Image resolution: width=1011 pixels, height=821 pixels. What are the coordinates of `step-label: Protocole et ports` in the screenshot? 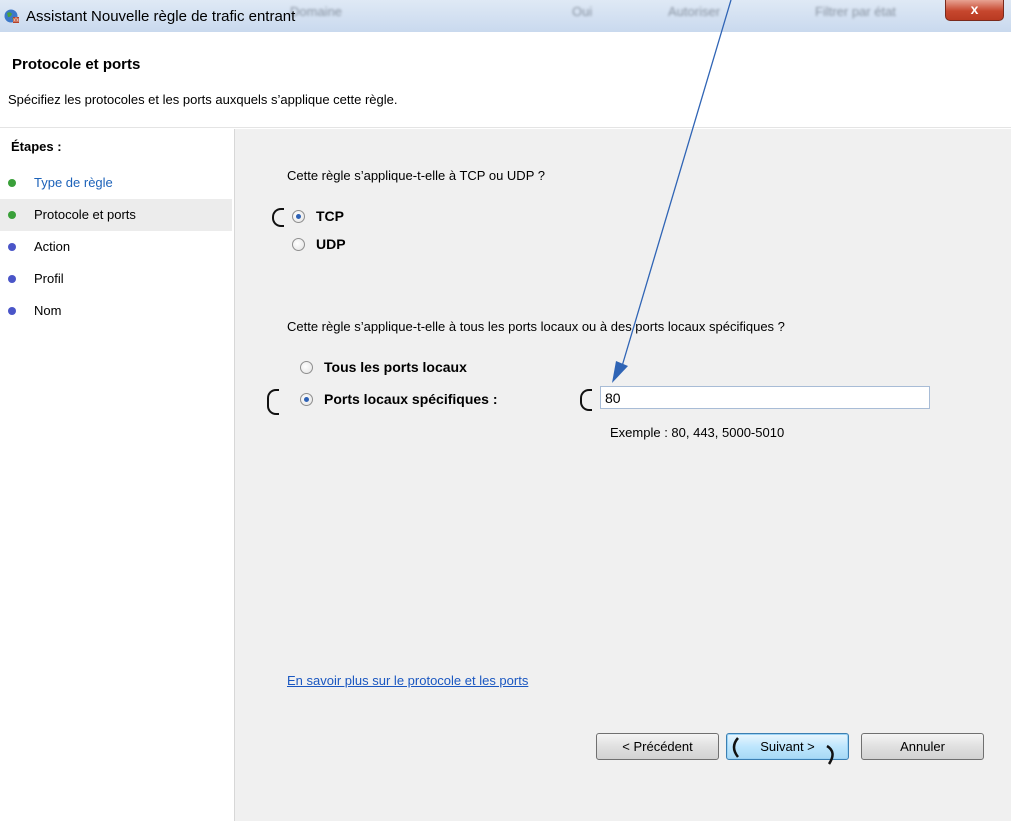 It's located at (85, 214).